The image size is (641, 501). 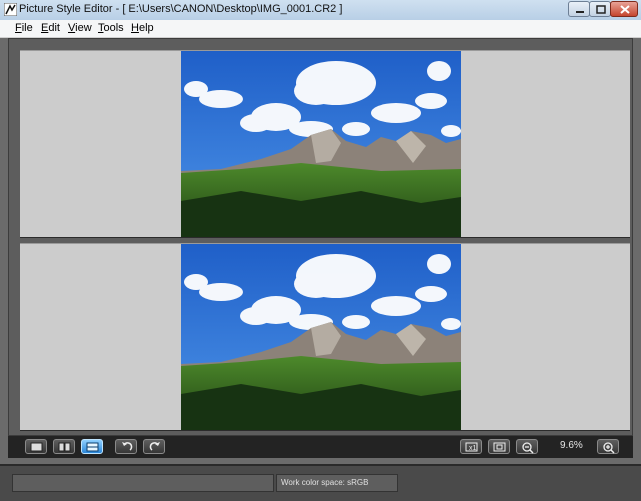 I want to click on menu-edit: Edit, so click(x=50, y=28).